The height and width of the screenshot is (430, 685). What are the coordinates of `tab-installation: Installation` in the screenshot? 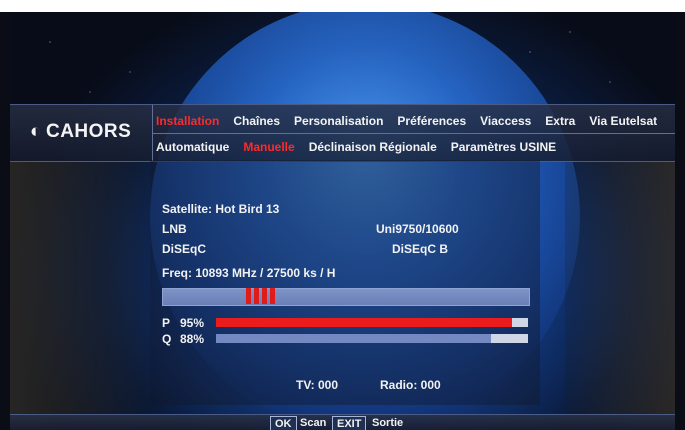 It's located at (187, 121).